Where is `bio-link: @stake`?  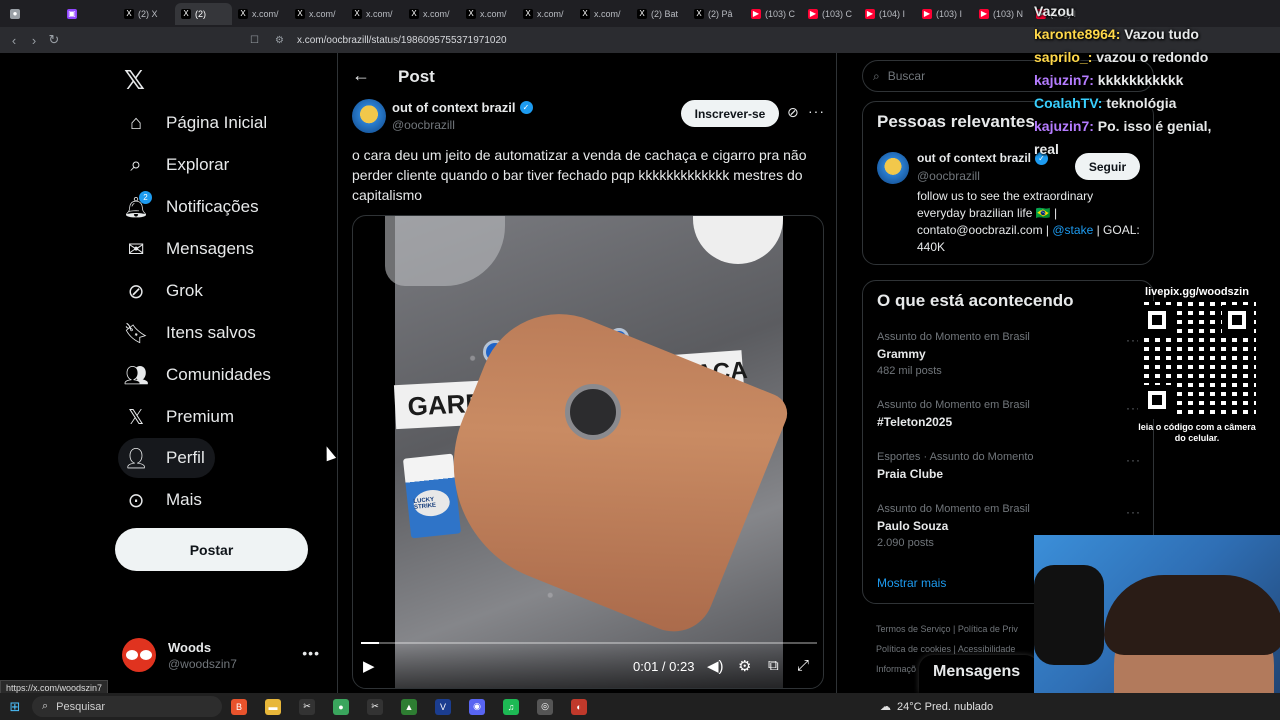
bio-link: @stake is located at coordinates (1072, 230).